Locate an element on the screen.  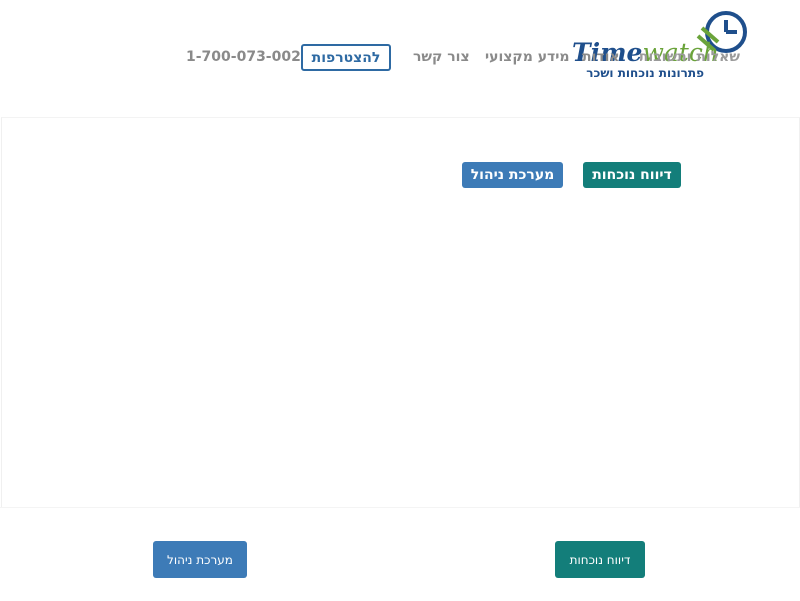
join-button: להצטרפות is located at coordinates (346, 57).